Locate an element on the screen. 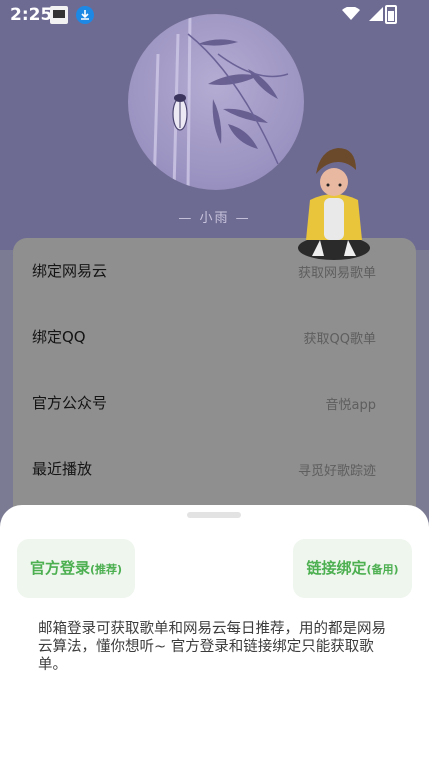  signal-icon is located at coordinates (376, 14).